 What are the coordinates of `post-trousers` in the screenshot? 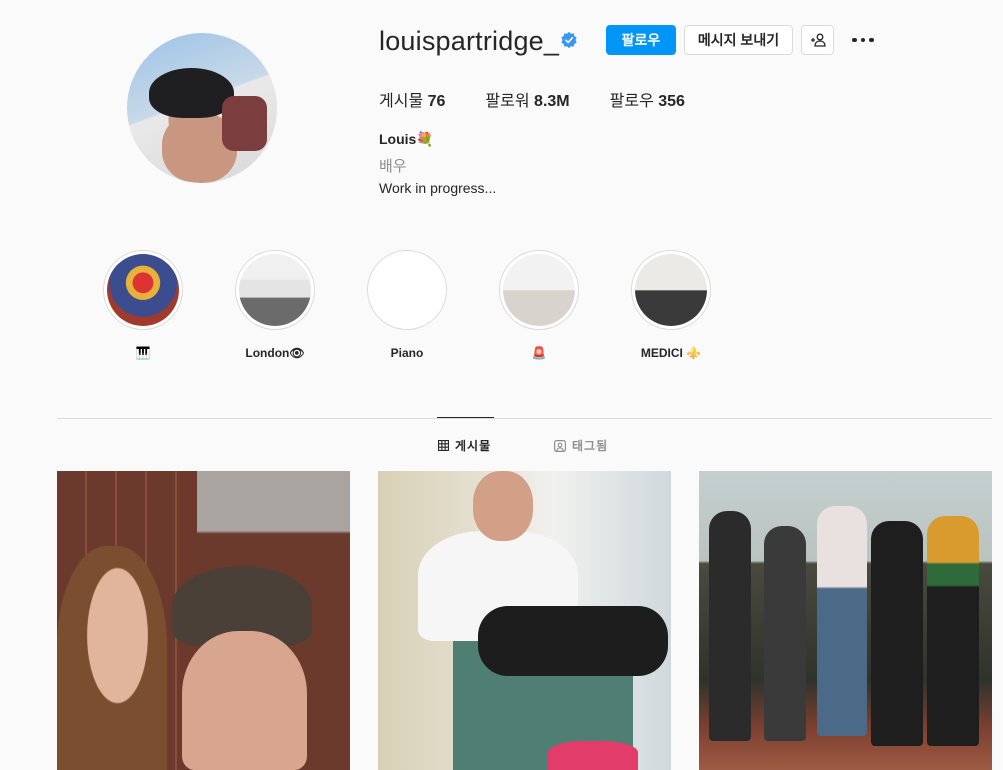 It's located at (573, 641).